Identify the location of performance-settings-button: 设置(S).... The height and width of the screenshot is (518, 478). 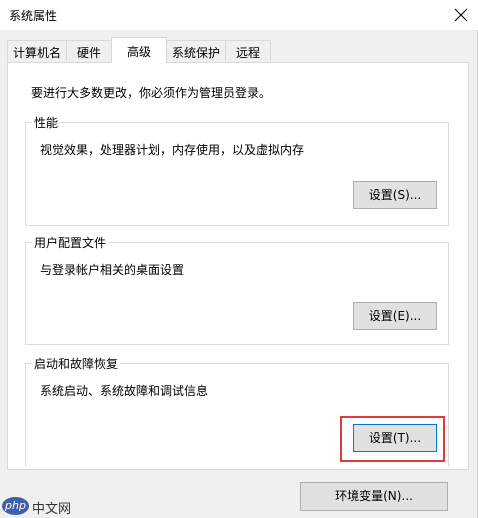
(395, 195).